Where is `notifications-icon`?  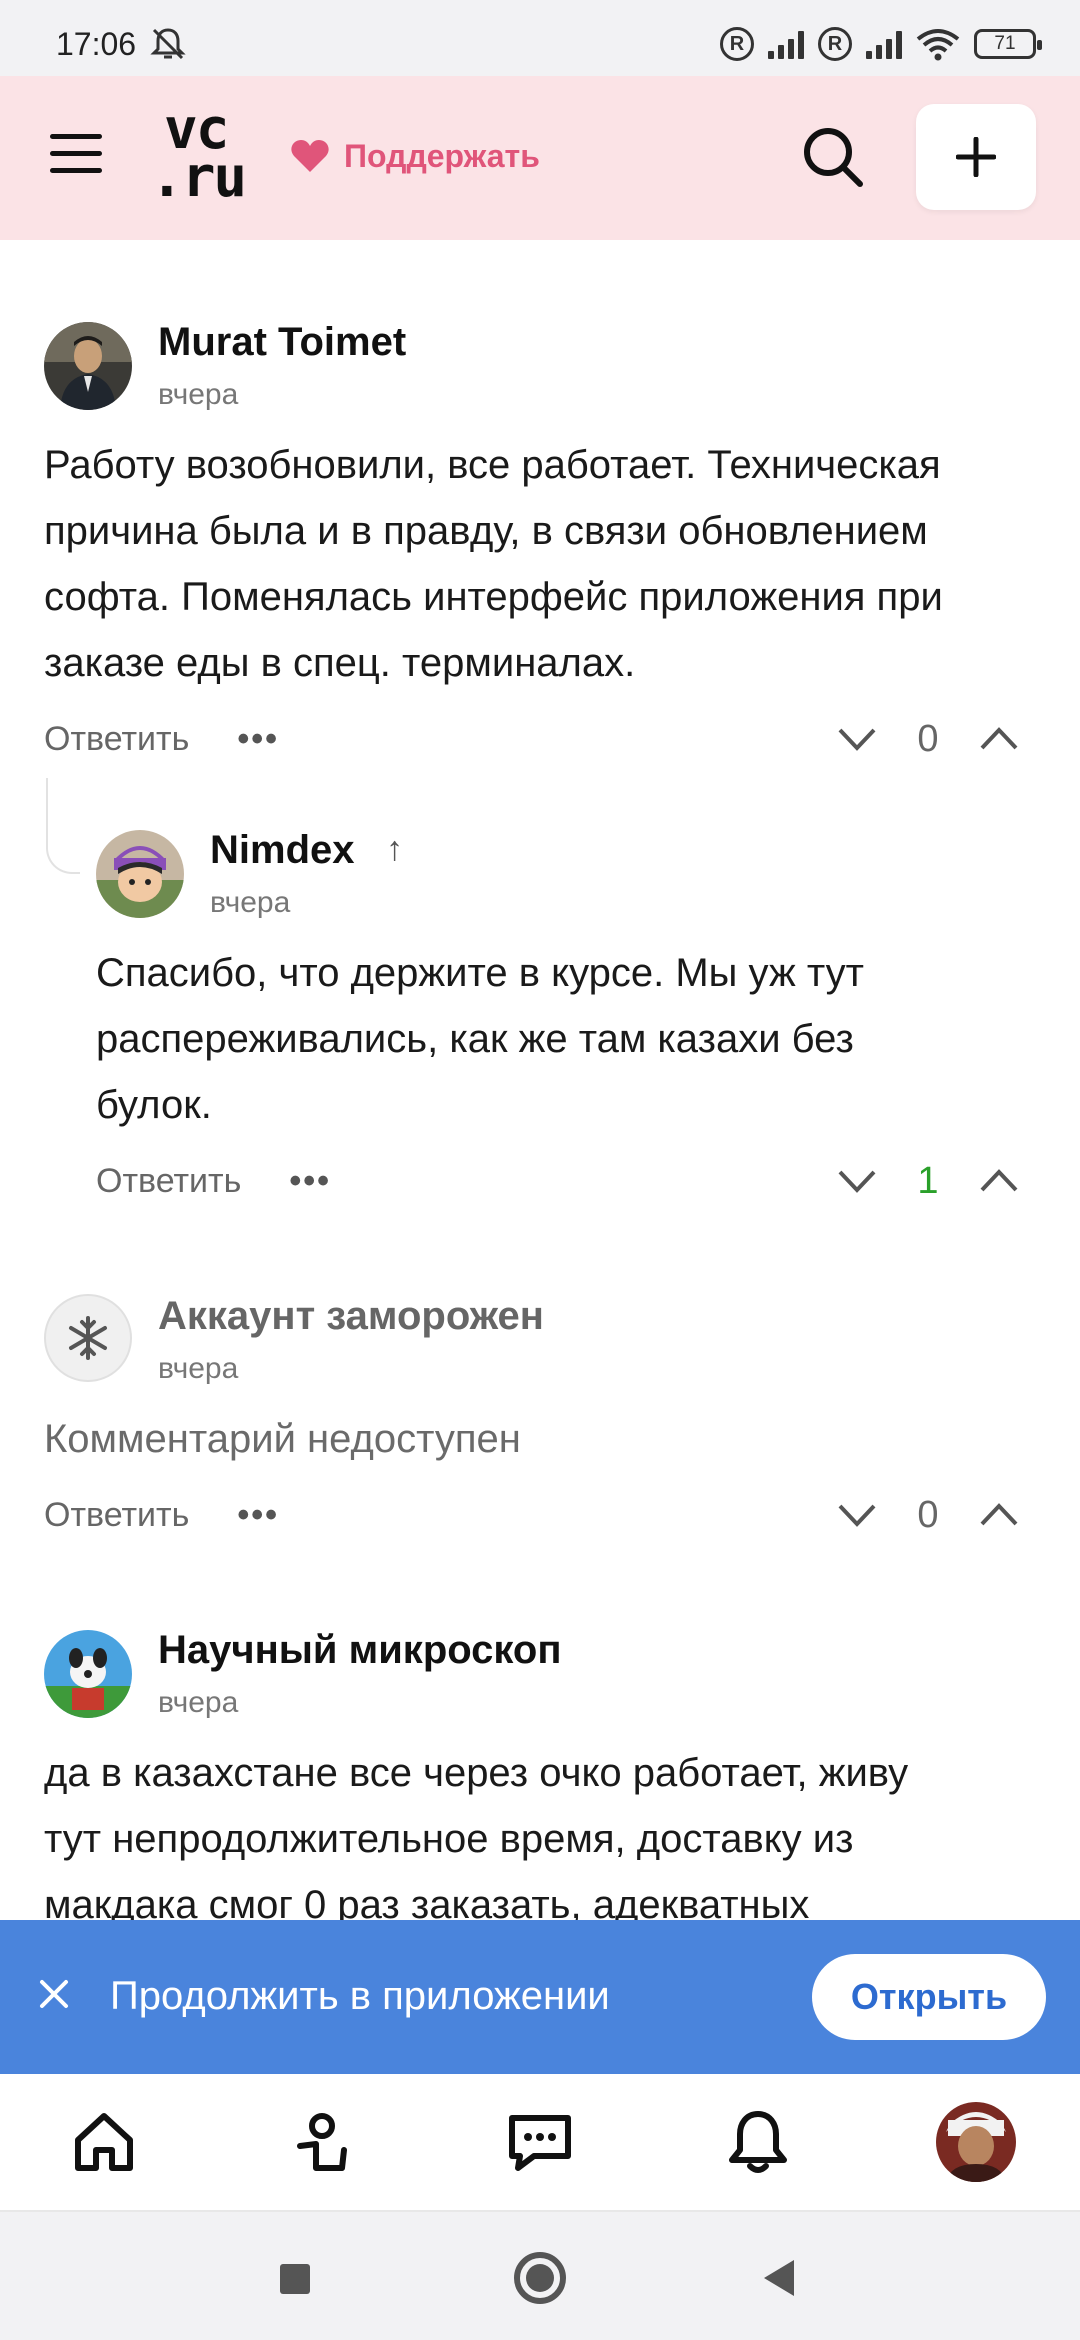 notifications-icon is located at coordinates (758, 2142).